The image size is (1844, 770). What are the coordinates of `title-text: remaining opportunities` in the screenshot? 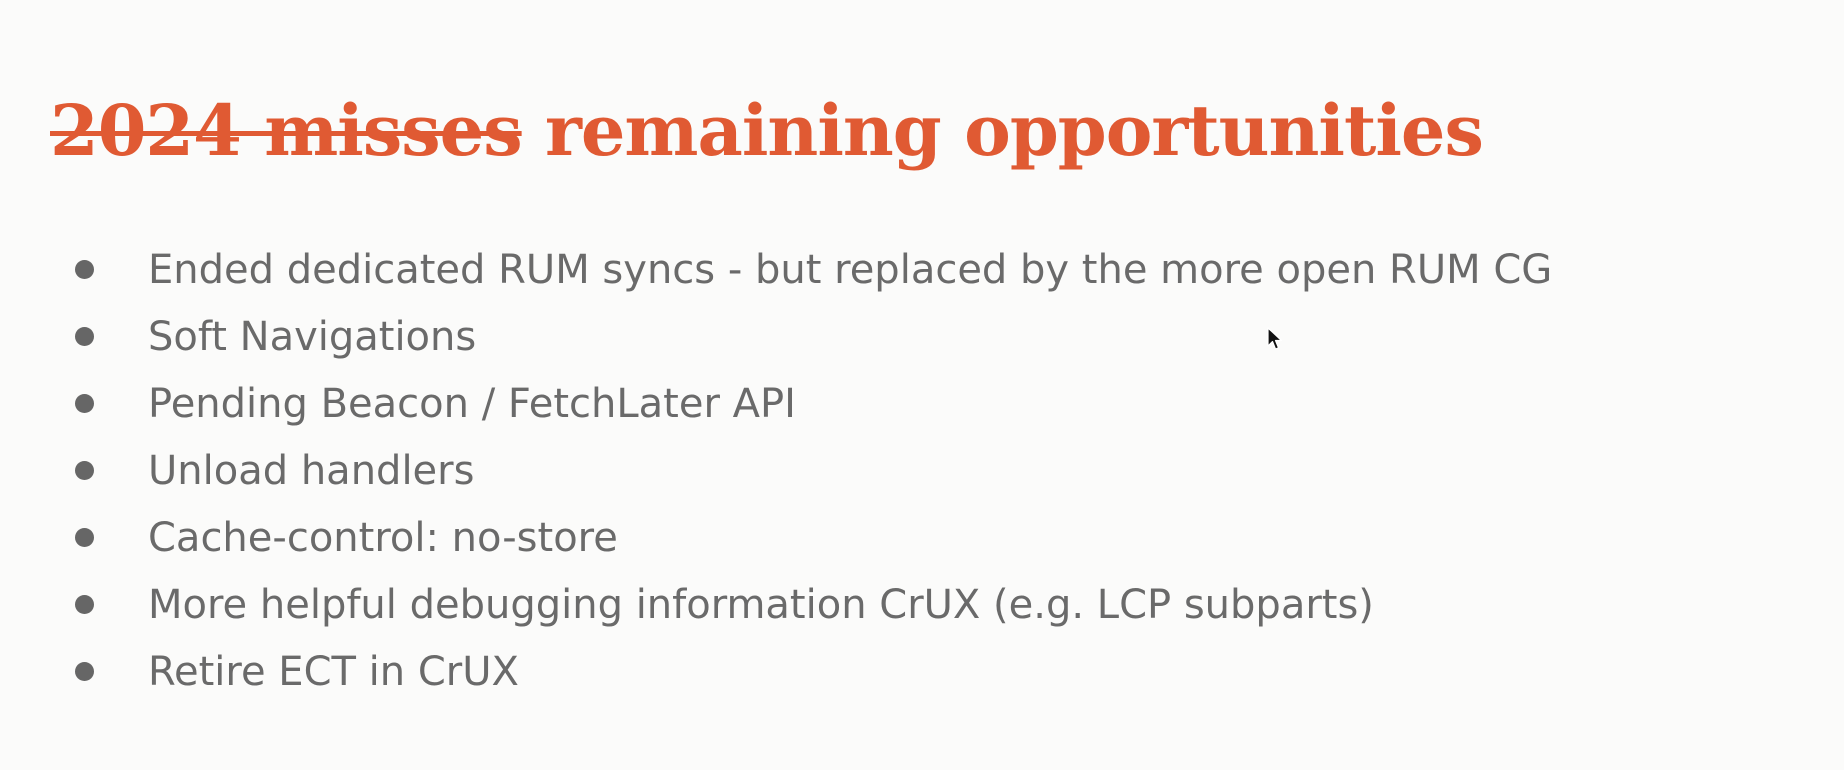 It's located at (1014, 130).